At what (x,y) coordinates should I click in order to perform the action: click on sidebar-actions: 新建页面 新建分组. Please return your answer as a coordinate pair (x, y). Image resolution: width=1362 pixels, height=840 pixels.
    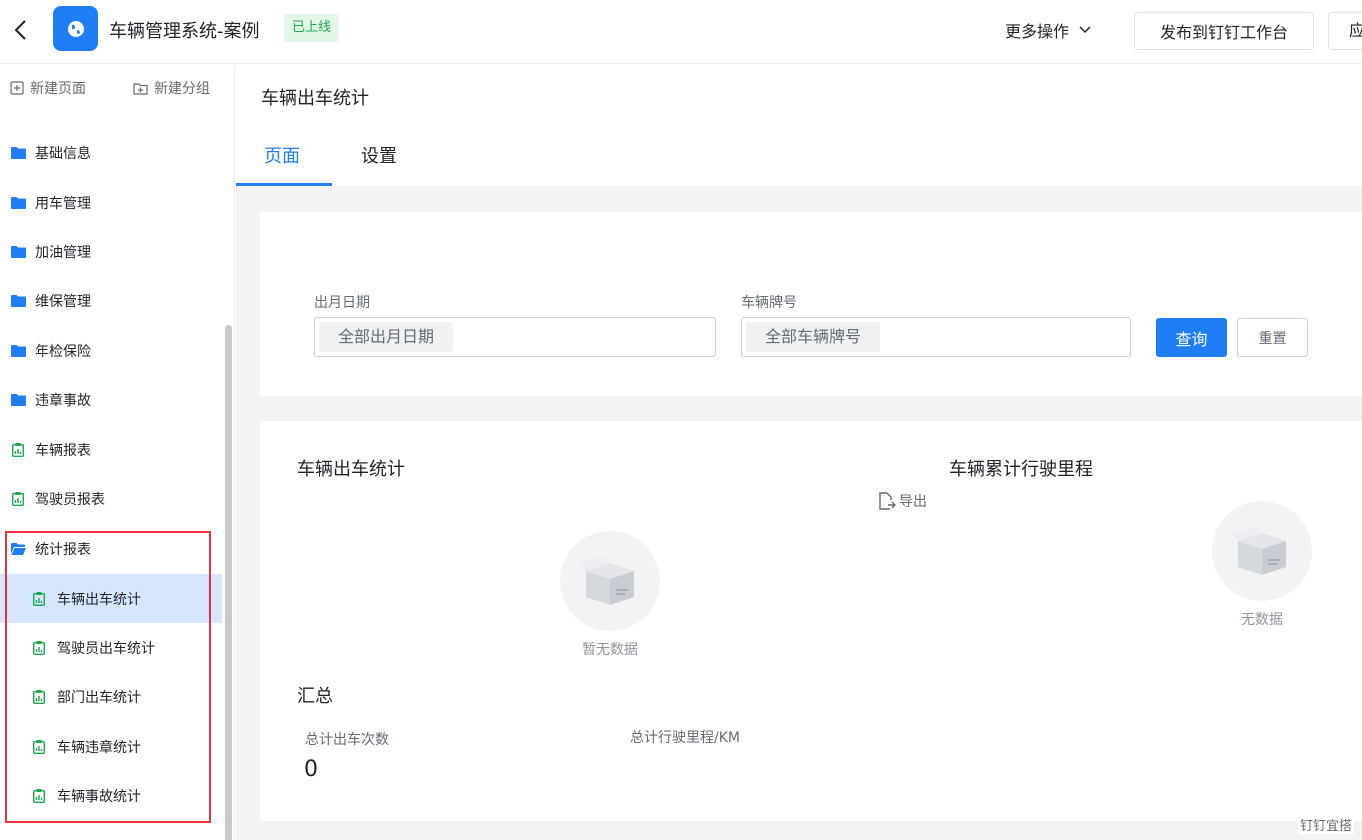
    Looking at the image, I should click on (117, 87).